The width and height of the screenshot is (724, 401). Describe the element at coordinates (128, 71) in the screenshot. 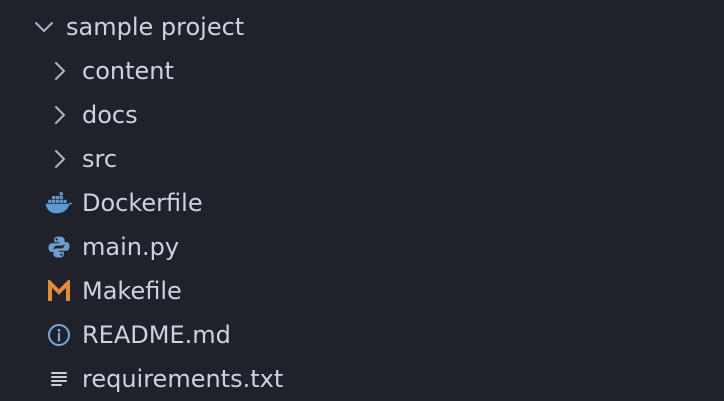

I see `tree-item-label: content` at that location.